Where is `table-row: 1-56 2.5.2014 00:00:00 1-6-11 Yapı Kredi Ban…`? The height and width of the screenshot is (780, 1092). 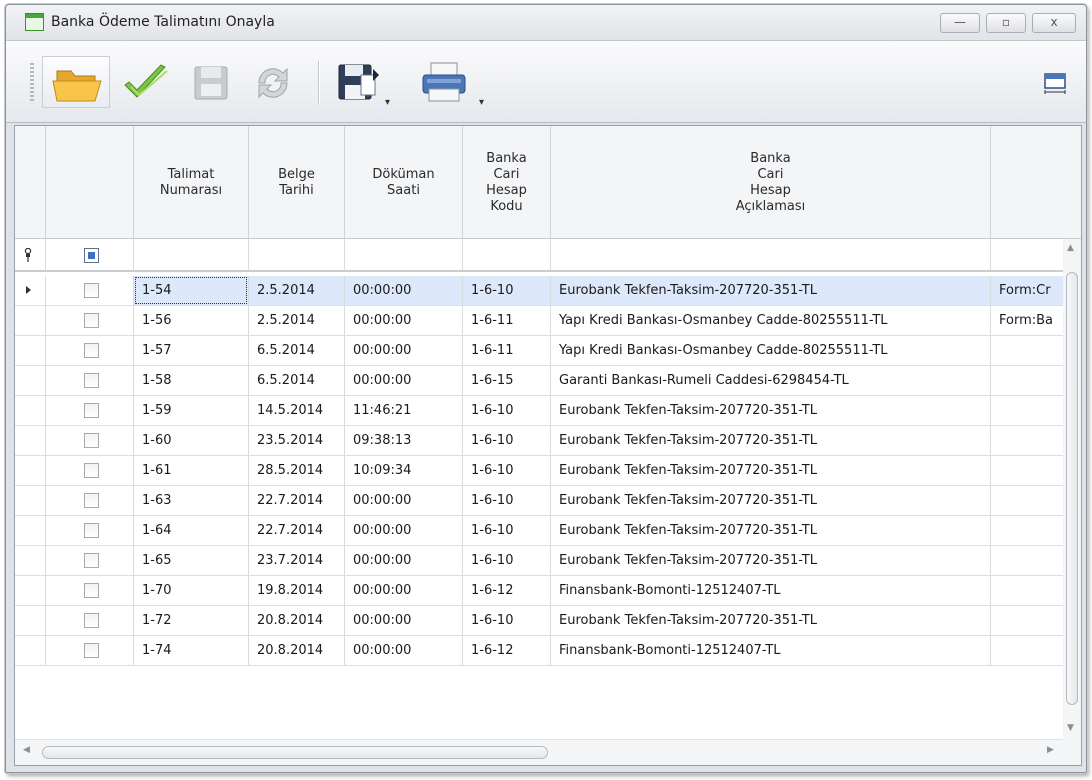 table-row: 1-56 2.5.2014 00:00:00 1-6-11 Yapı Kredi Ban… is located at coordinates (548, 321).